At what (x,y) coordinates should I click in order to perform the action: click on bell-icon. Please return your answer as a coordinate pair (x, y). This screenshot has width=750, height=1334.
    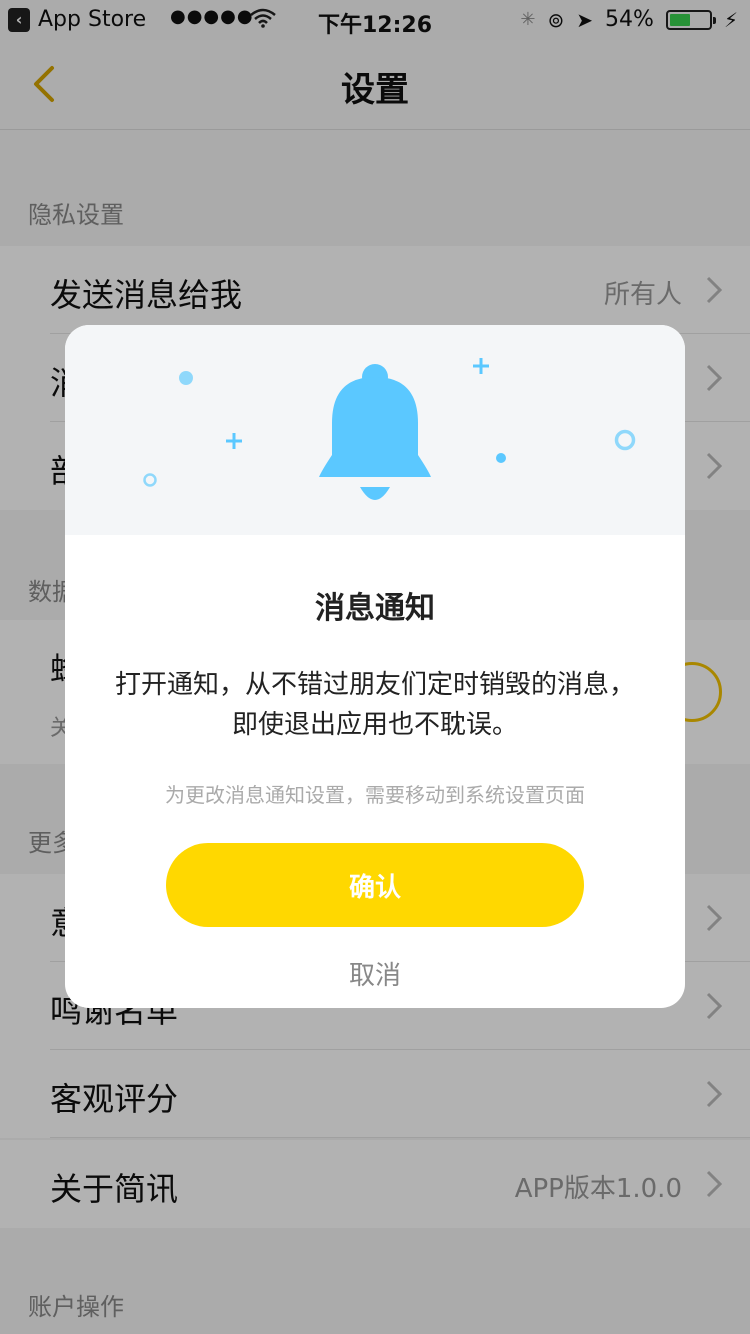
    Looking at the image, I should click on (375, 432).